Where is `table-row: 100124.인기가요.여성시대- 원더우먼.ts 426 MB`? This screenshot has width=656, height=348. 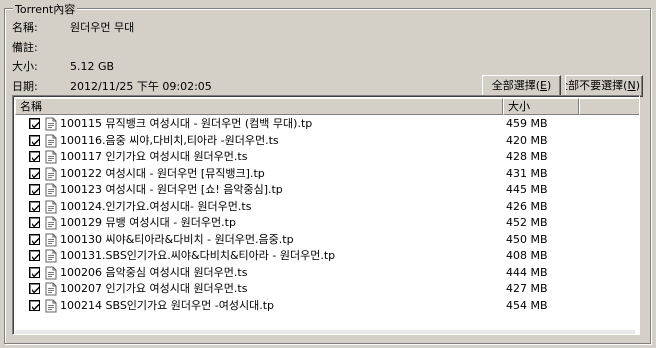
table-row: 100124.인기가요.여성시대- 원더우먼.ts 426 MB is located at coordinates (325, 207).